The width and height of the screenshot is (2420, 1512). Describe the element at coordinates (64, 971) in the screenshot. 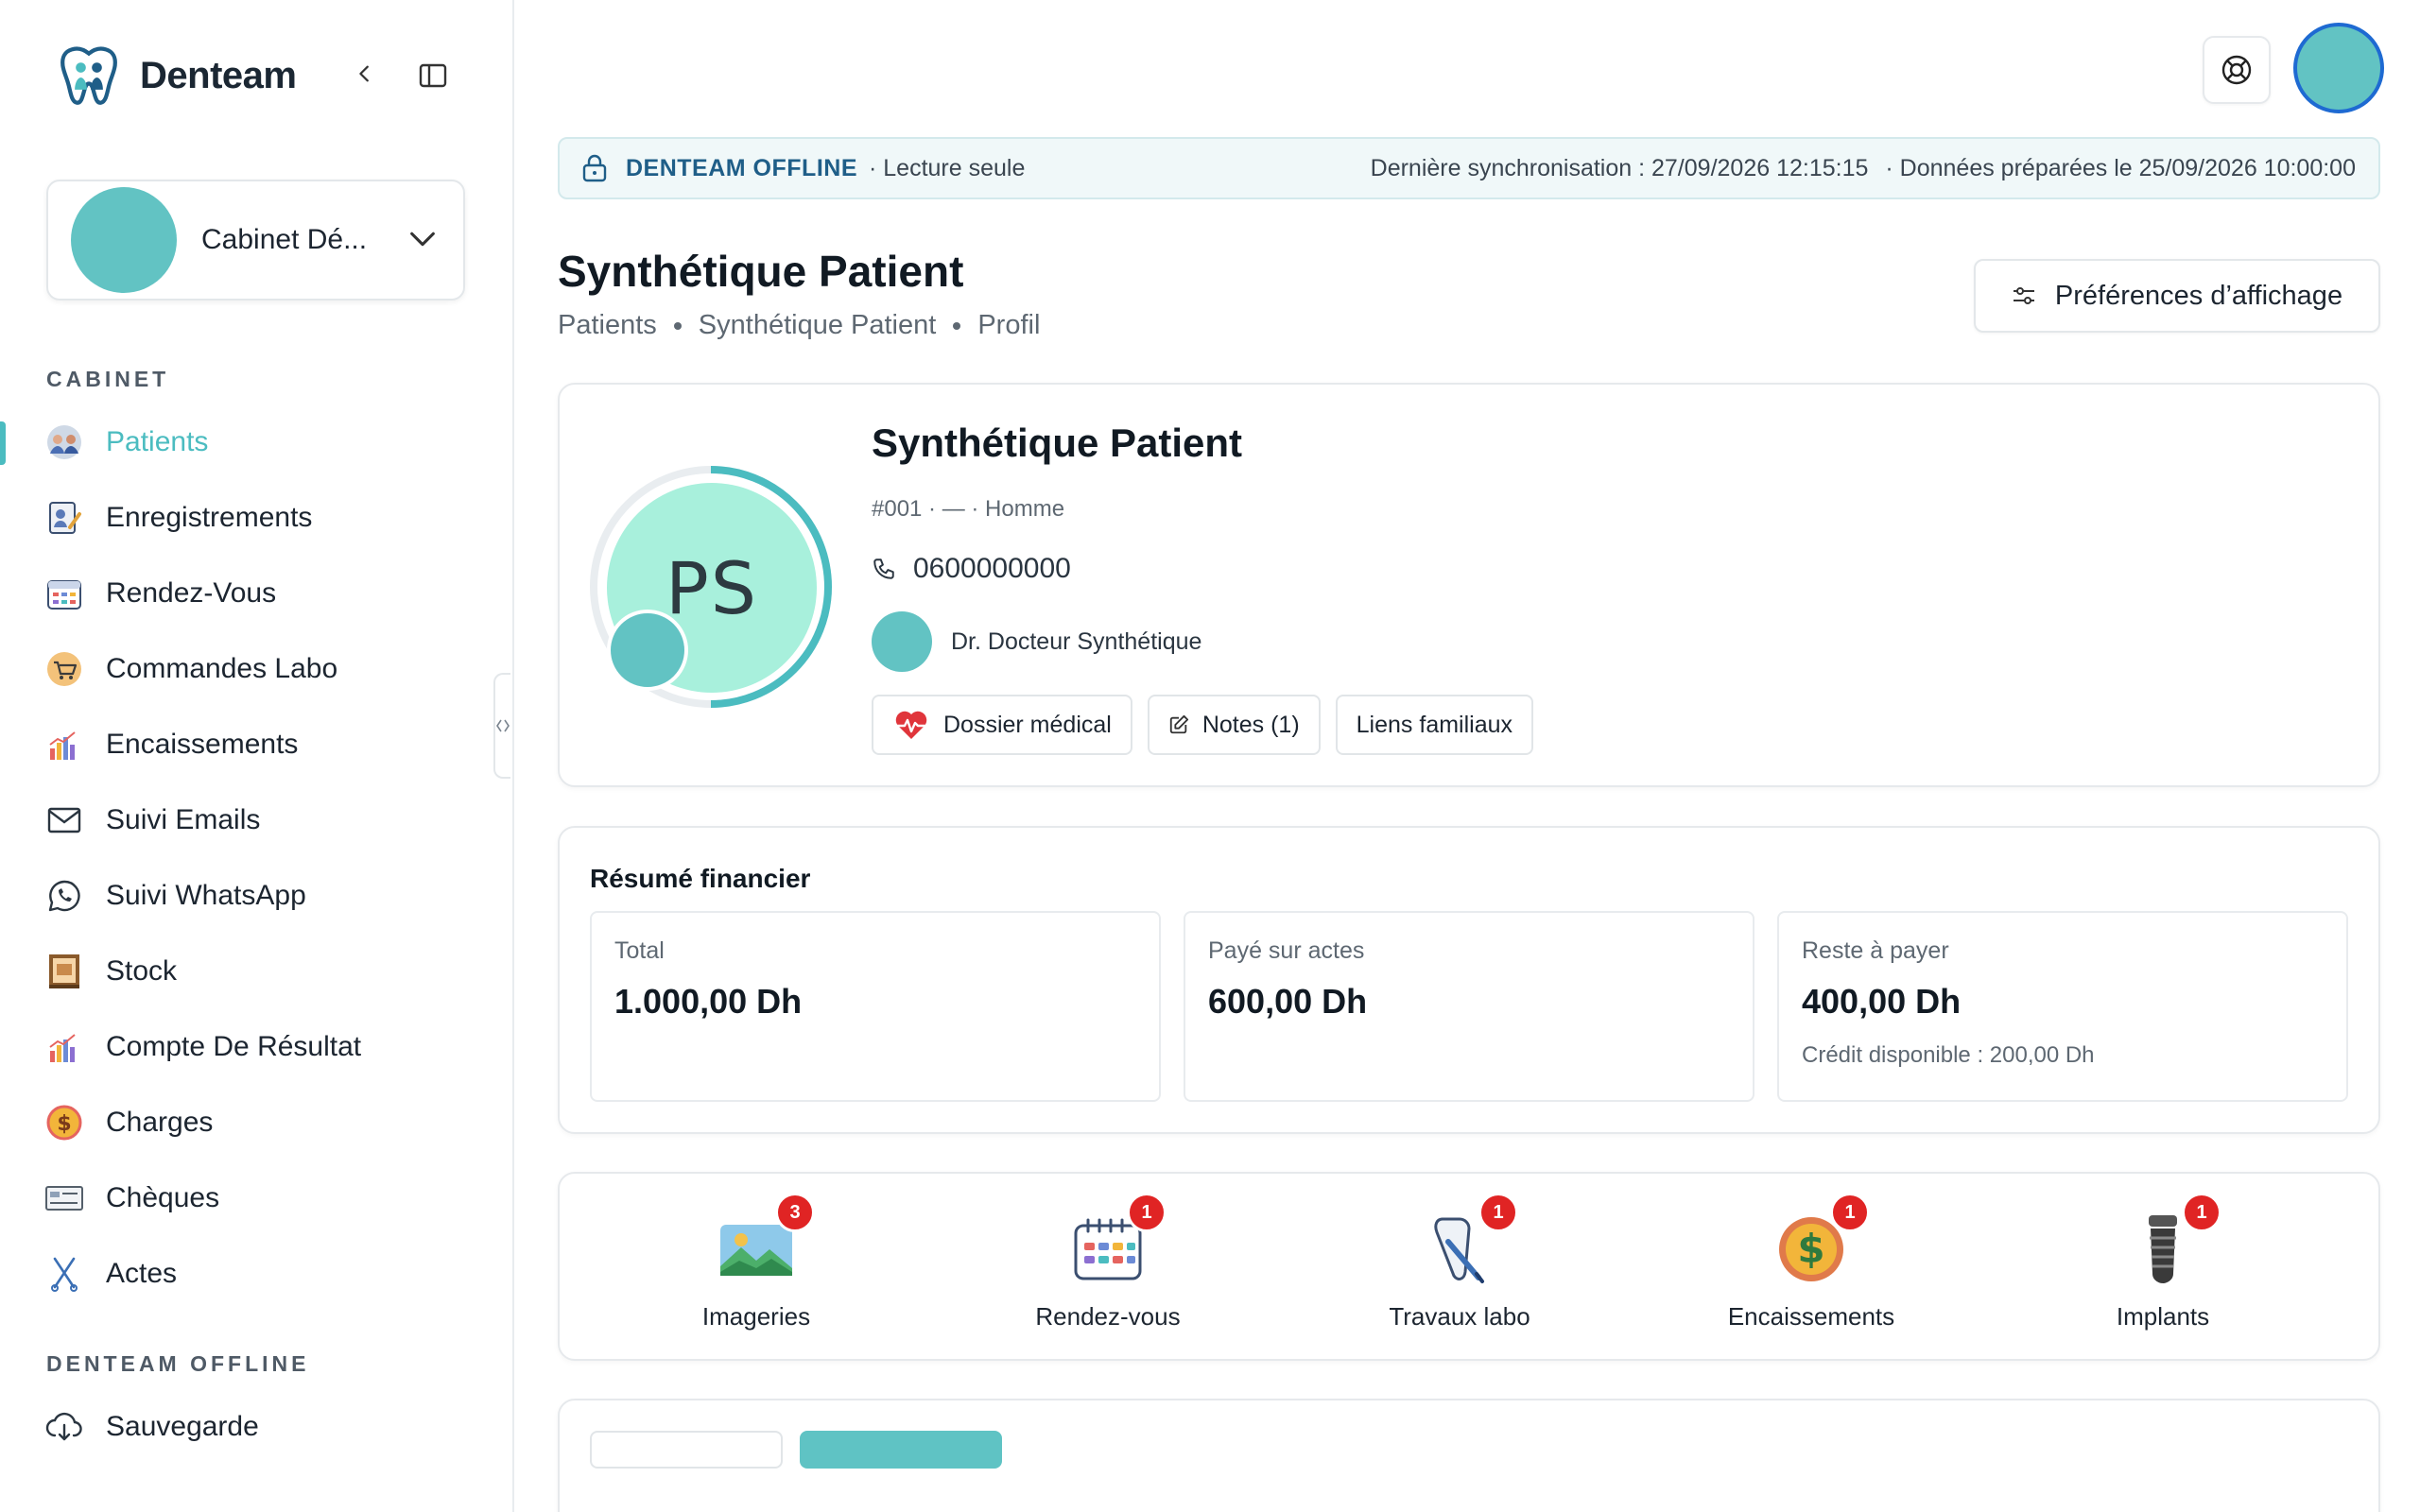

I see `stock-icon` at that location.